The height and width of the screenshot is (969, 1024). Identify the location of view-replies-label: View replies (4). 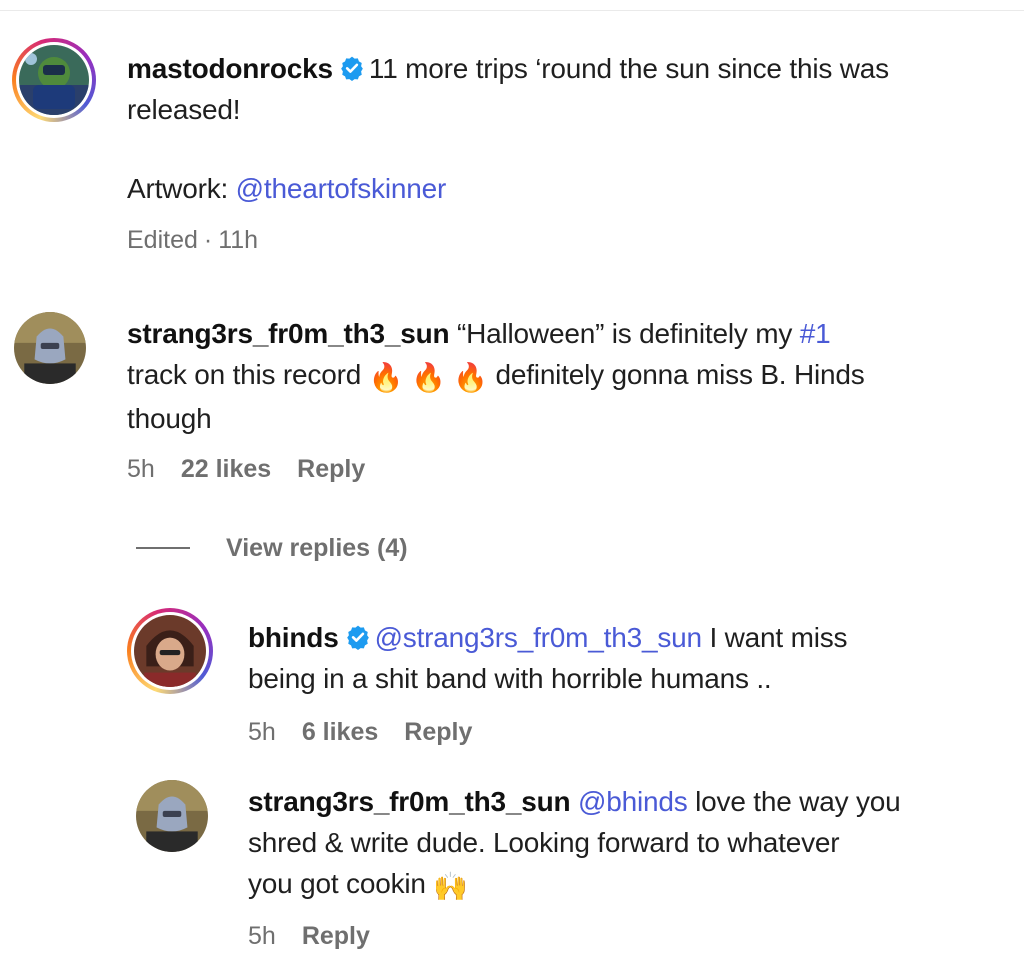
(317, 548).